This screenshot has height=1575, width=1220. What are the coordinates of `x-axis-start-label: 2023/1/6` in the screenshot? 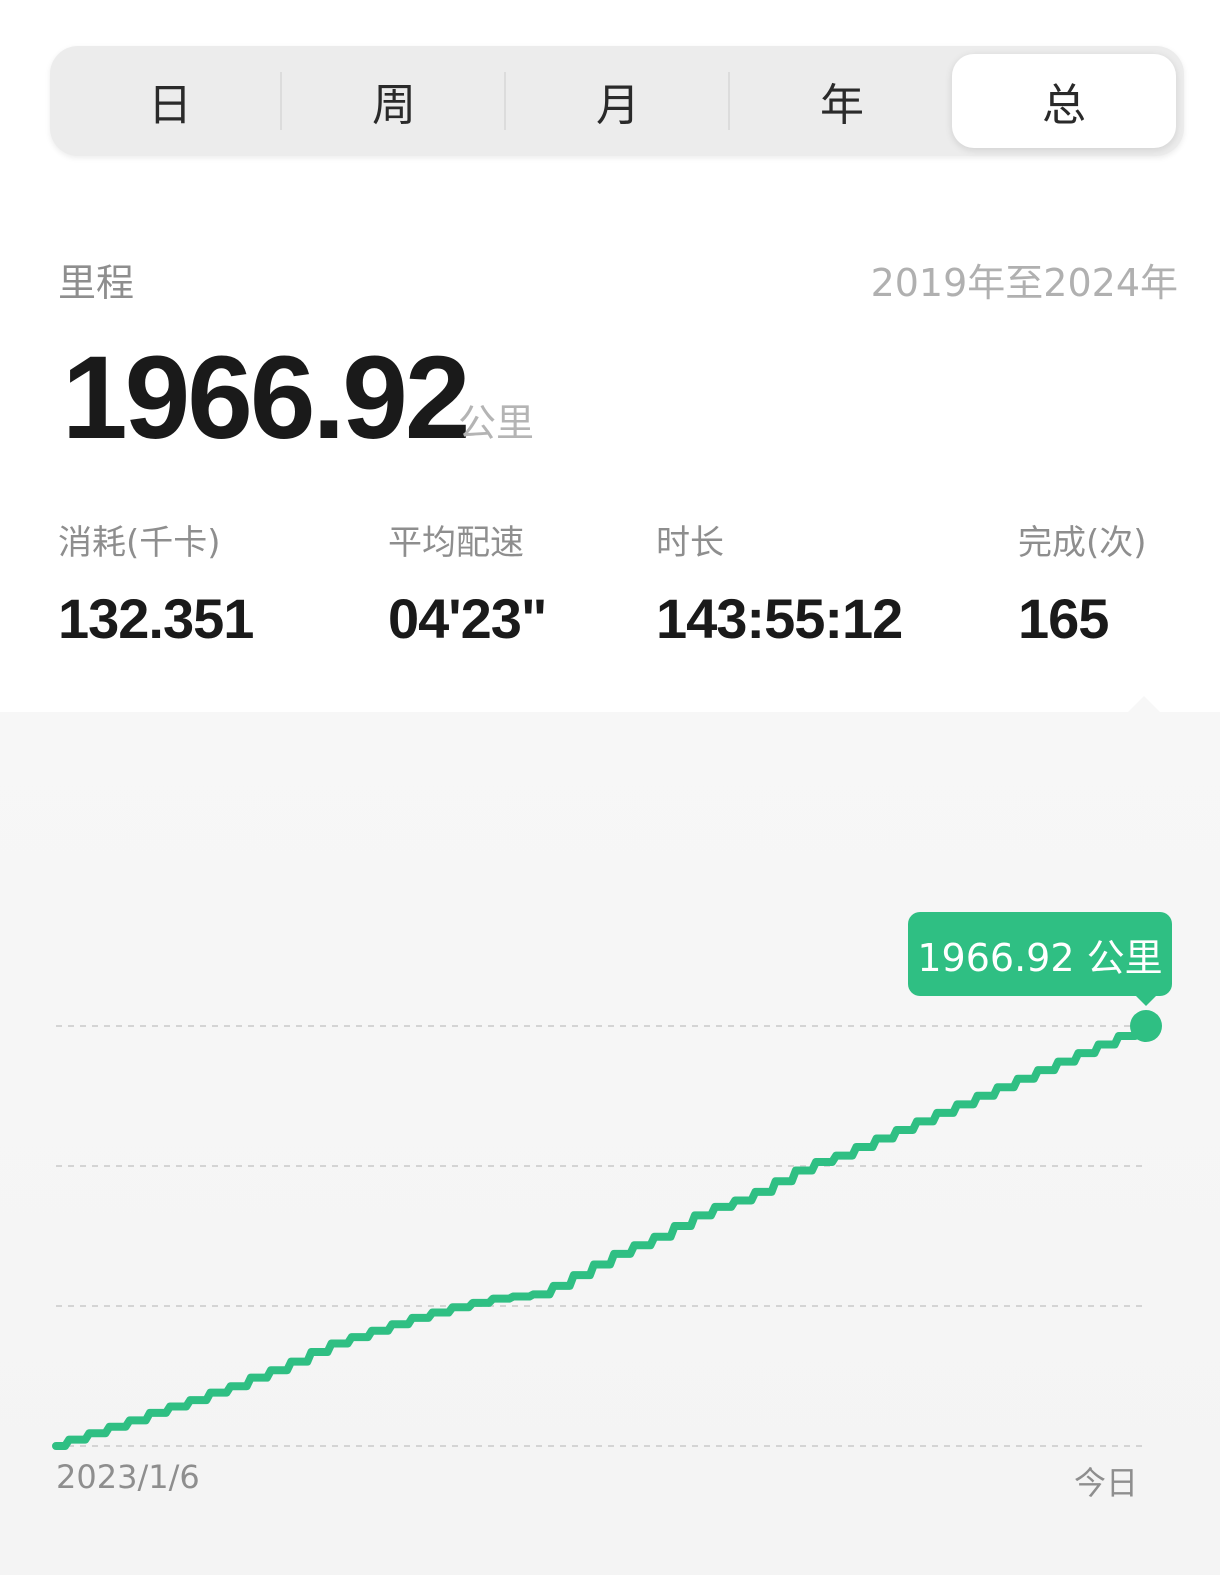 It's located at (128, 1477).